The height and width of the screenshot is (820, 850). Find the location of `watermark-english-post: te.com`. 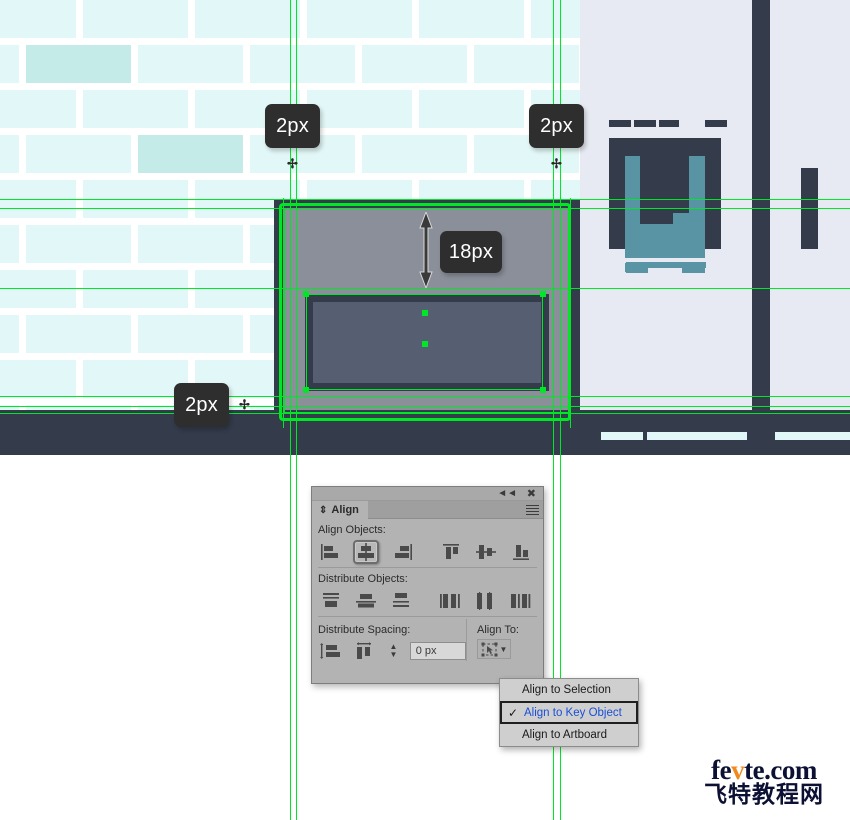

watermark-english-post: te.com is located at coordinates (780, 770).